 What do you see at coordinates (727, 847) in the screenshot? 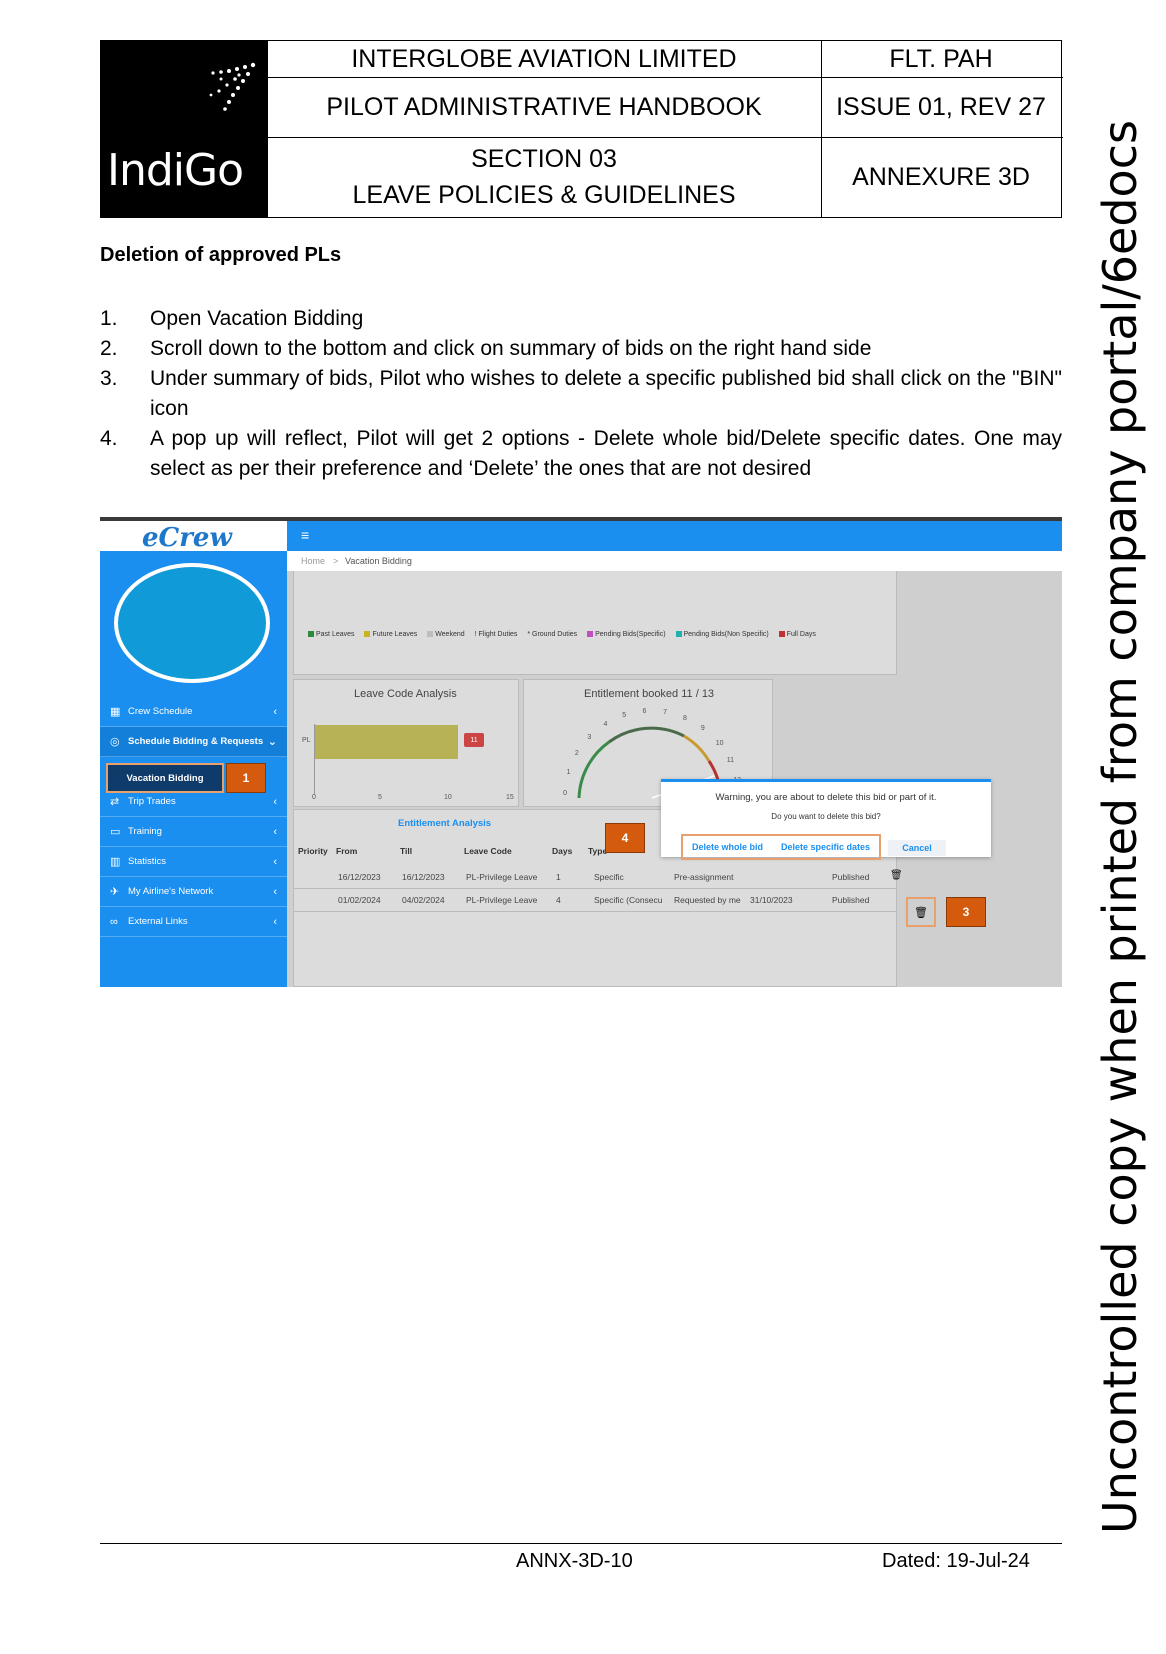
I see `delete-whole-bid-button: Delete whole bid` at bounding box center [727, 847].